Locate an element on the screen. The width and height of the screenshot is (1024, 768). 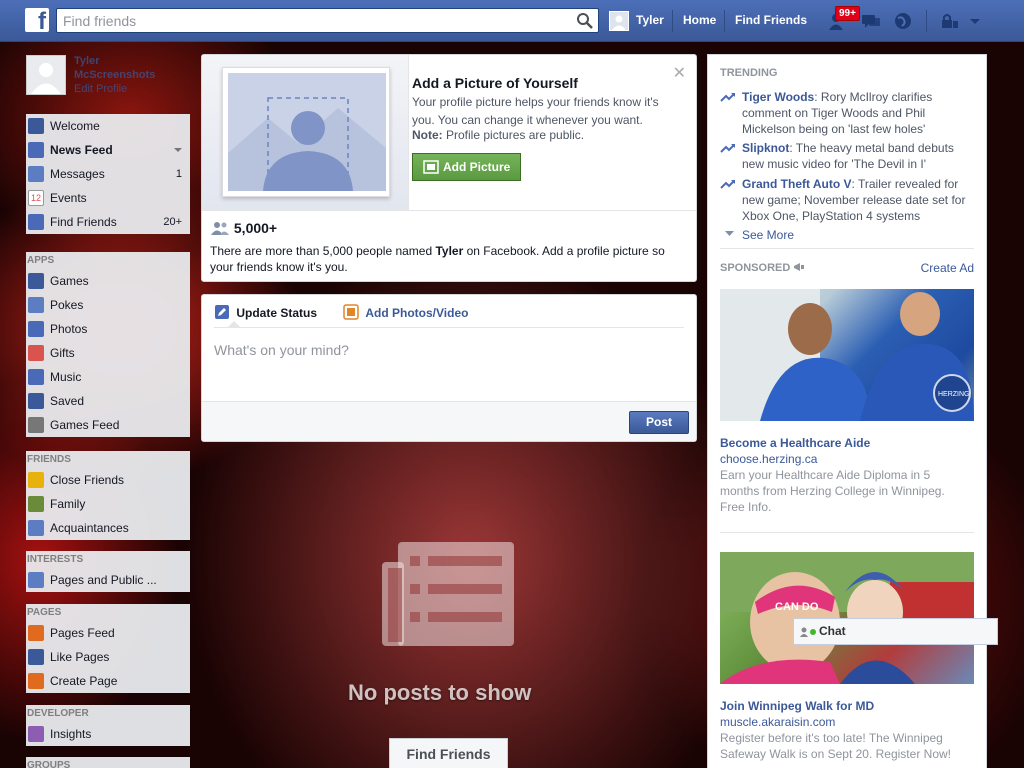
sidebar-item-label: Family is located at coordinates (68, 504).